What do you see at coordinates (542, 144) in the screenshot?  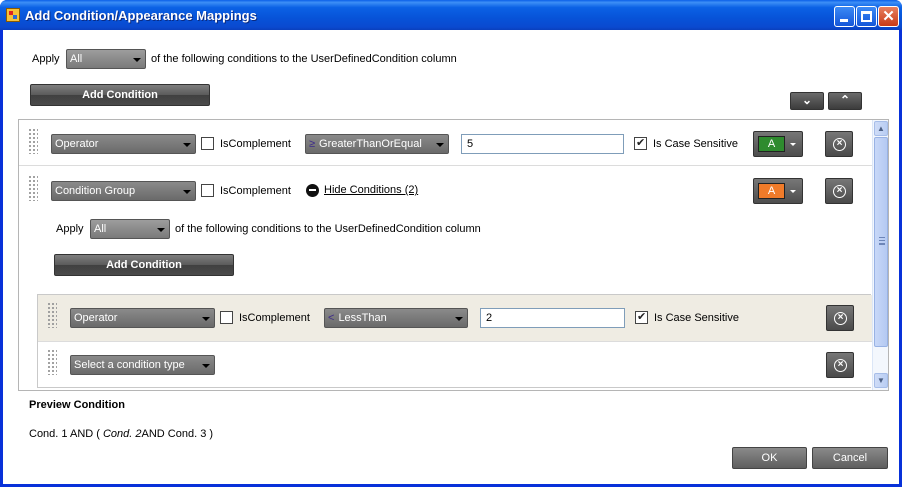 I see `value-input: 5` at bounding box center [542, 144].